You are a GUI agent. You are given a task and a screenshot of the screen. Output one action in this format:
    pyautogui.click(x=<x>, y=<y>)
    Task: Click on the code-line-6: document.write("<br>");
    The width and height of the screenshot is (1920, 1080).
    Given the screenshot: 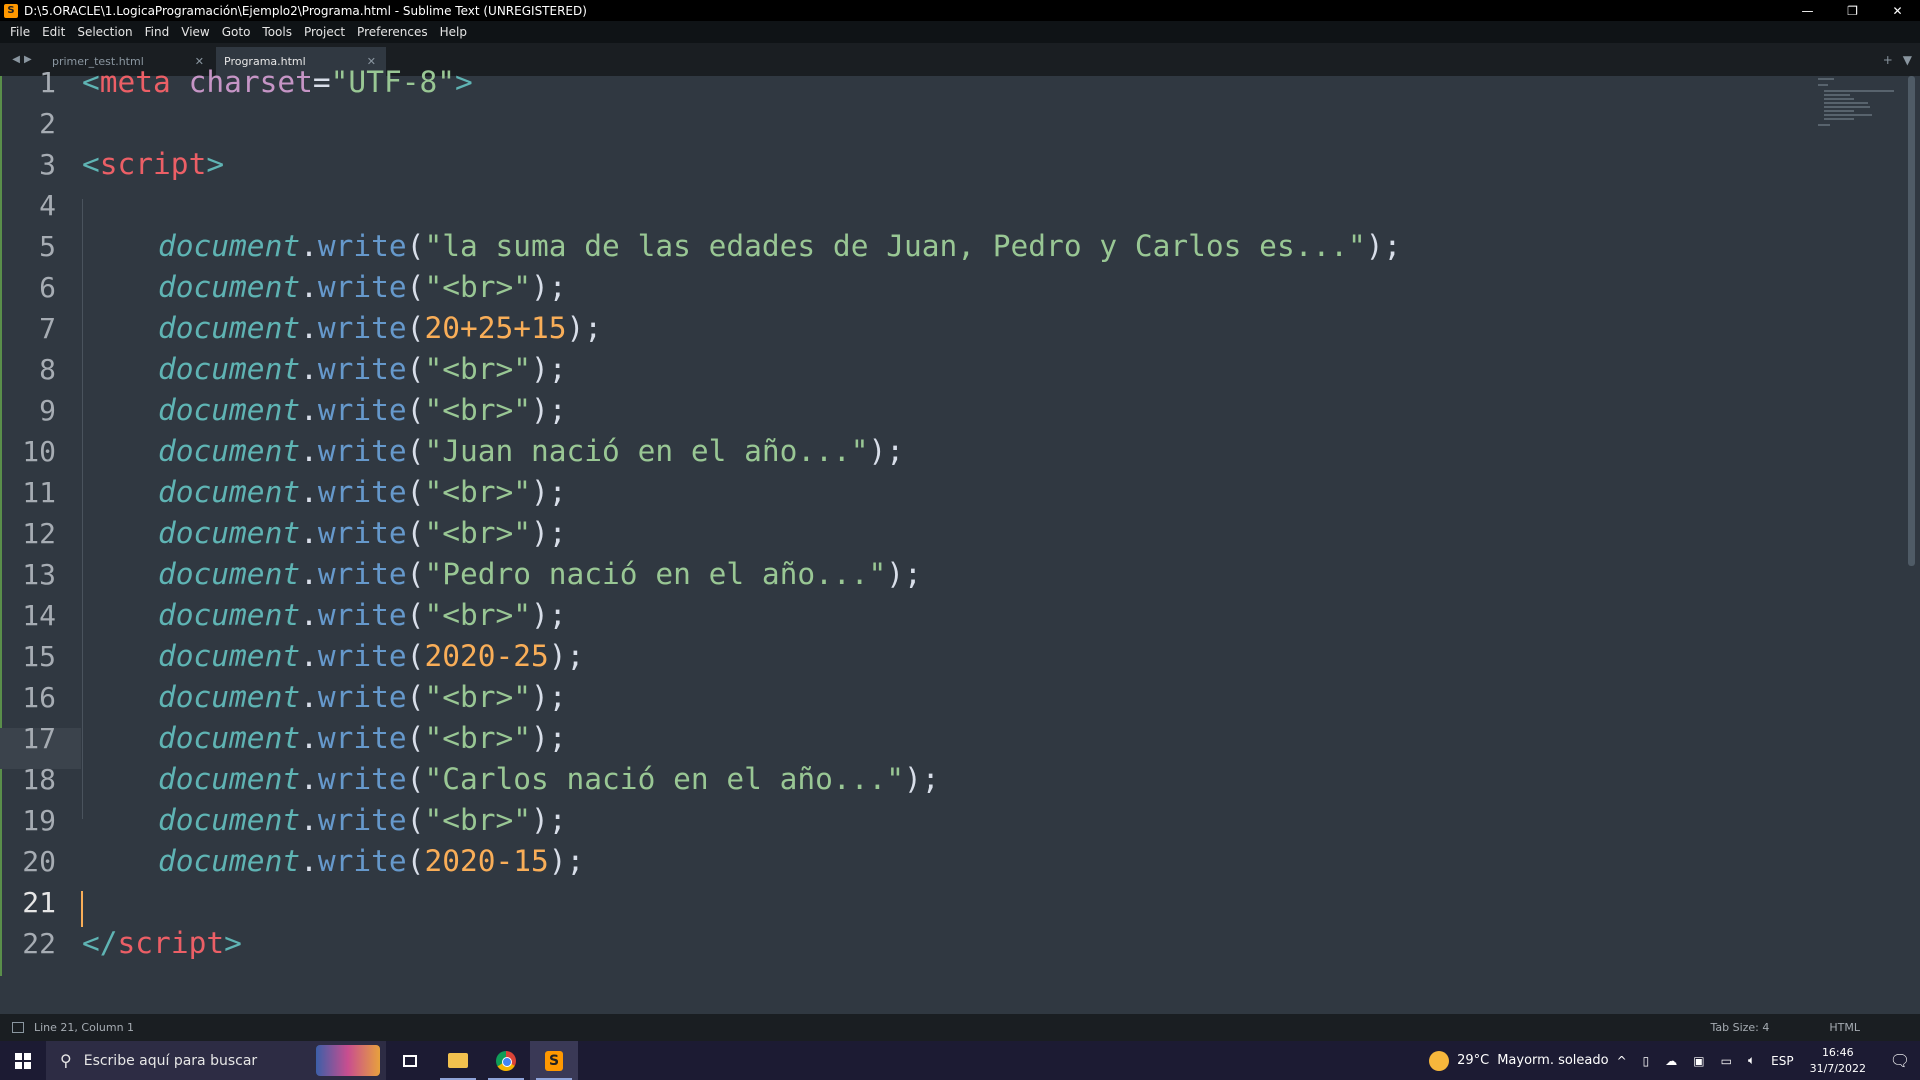 What is the action you would take?
    pyautogui.click(x=362, y=287)
    